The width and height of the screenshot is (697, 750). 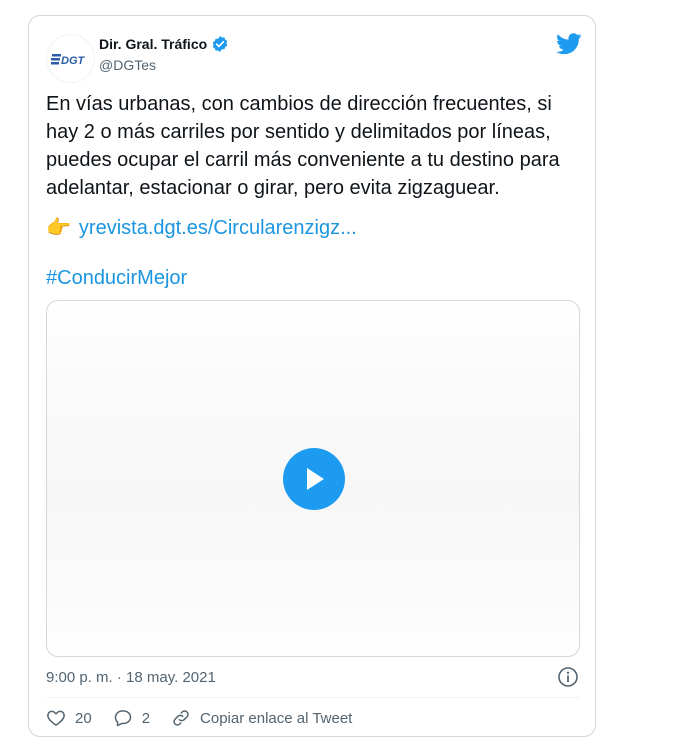 I want to click on reply-button: 2, so click(x=131, y=718).